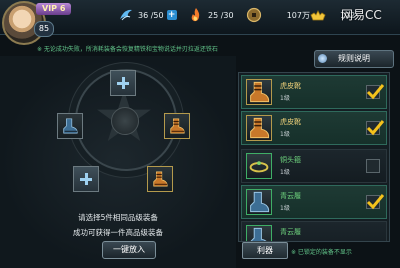 This screenshot has width=400, height=268. I want to click on notice-text: ※ 无论成功失败，所消耗装备会恢复精铁和宝物说话并刃拉返还铁石, so click(127, 49).